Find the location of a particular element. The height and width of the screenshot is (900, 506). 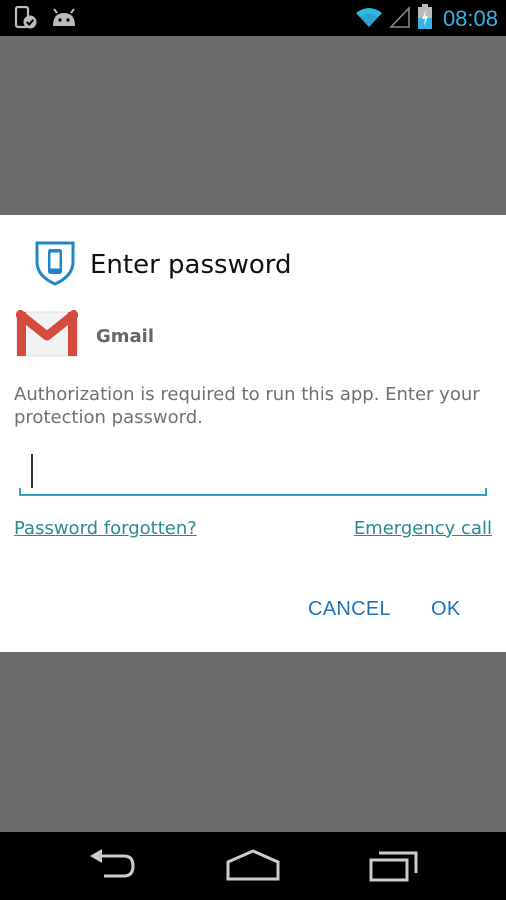

input-underline-left-tick is located at coordinates (20, 492).